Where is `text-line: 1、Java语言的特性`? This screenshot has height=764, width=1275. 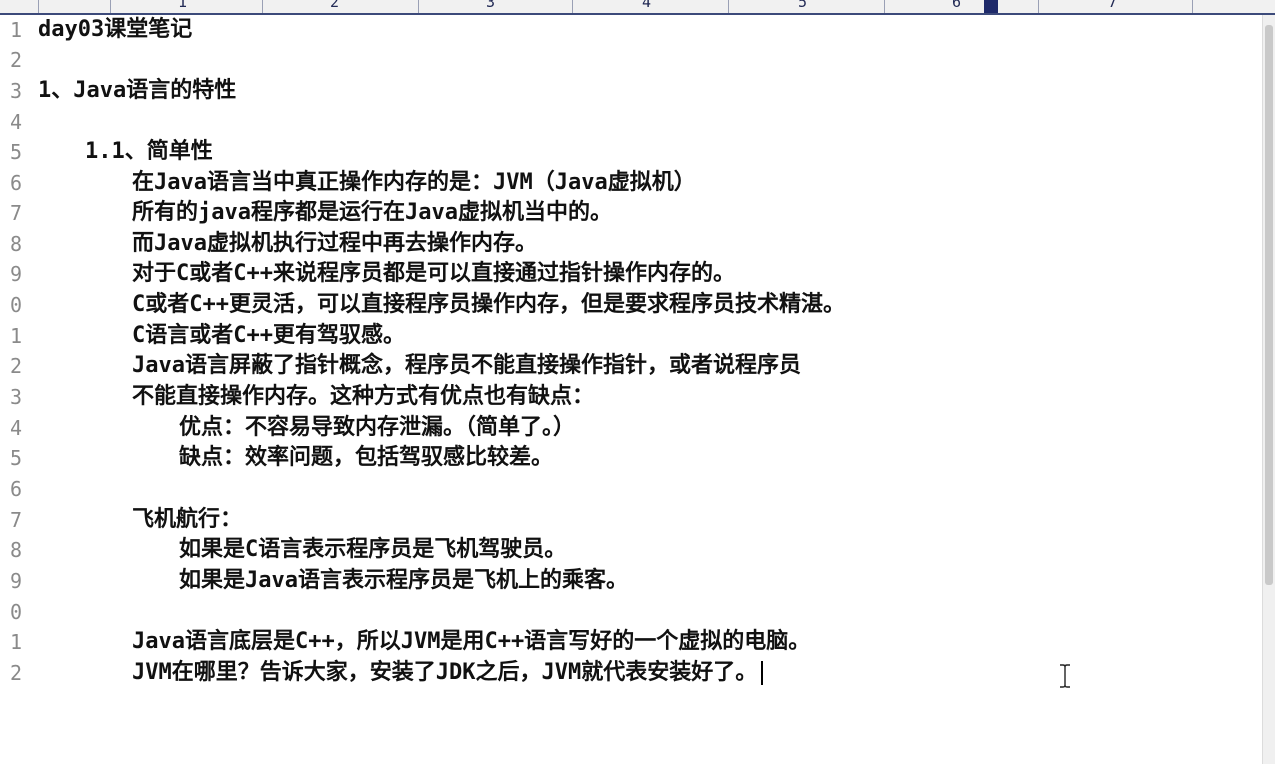 text-line: 1、Java语言的特性 is located at coordinates (137, 91).